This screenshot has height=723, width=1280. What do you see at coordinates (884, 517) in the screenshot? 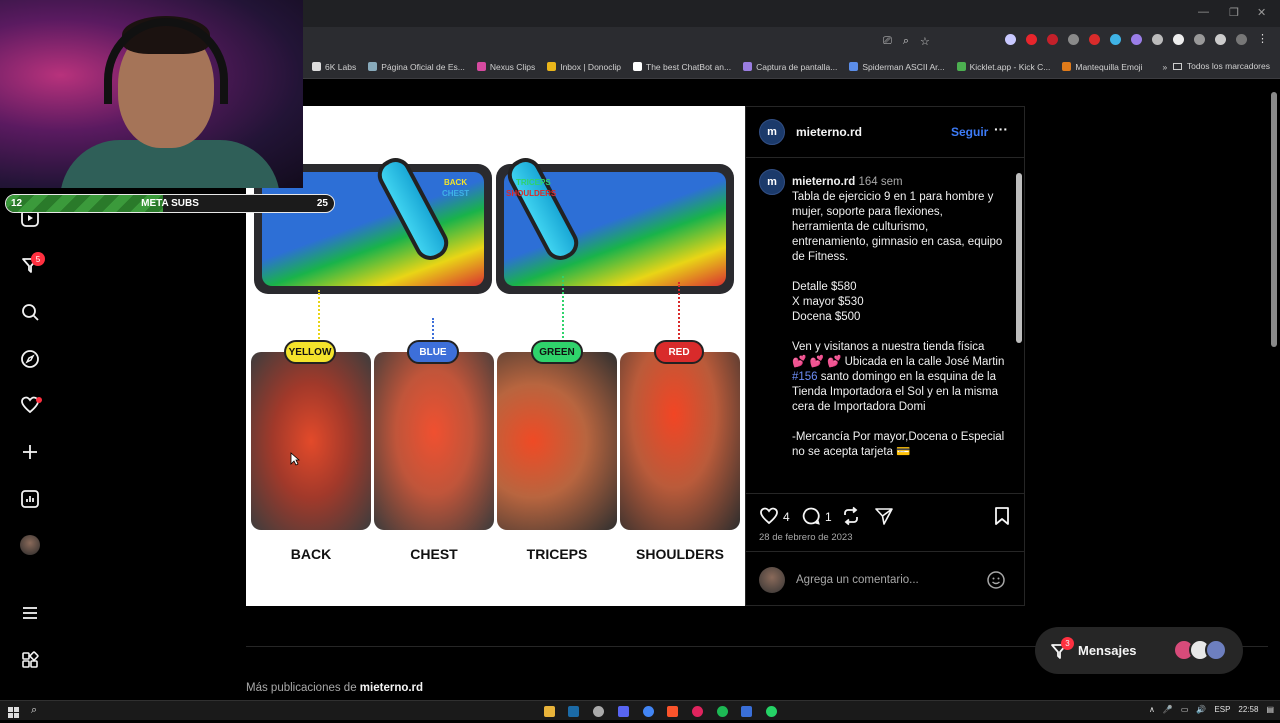
I see `share-icon` at bounding box center [884, 517].